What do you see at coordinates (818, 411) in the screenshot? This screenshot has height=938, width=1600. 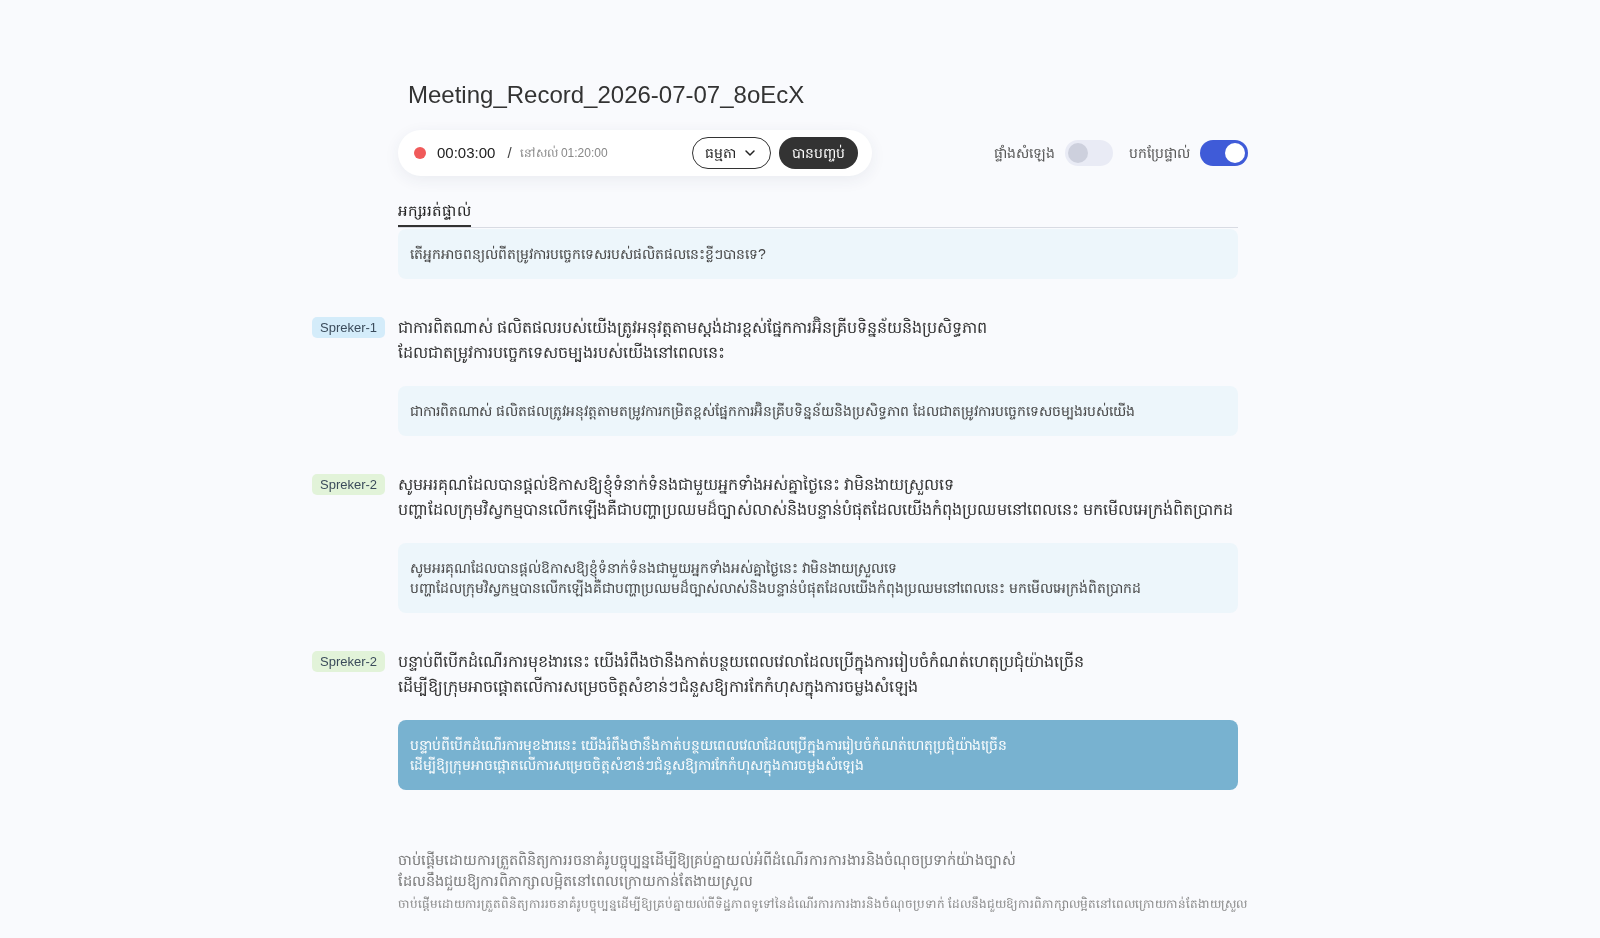 I see `translation-text: ជាការពិតណាស់ ផលិតផលត្រូវអនុវត្តតាមតម្រូវការកម្រិតខ្ពស់ផ្នែកការអ៊ិនគ្រីបទិន្នន័យនិងប្រសិទ្ធភាព ដែលជាតម្រូវការបច្ចេកទេសចម្បងរបស់យើង` at bounding box center [818, 411].